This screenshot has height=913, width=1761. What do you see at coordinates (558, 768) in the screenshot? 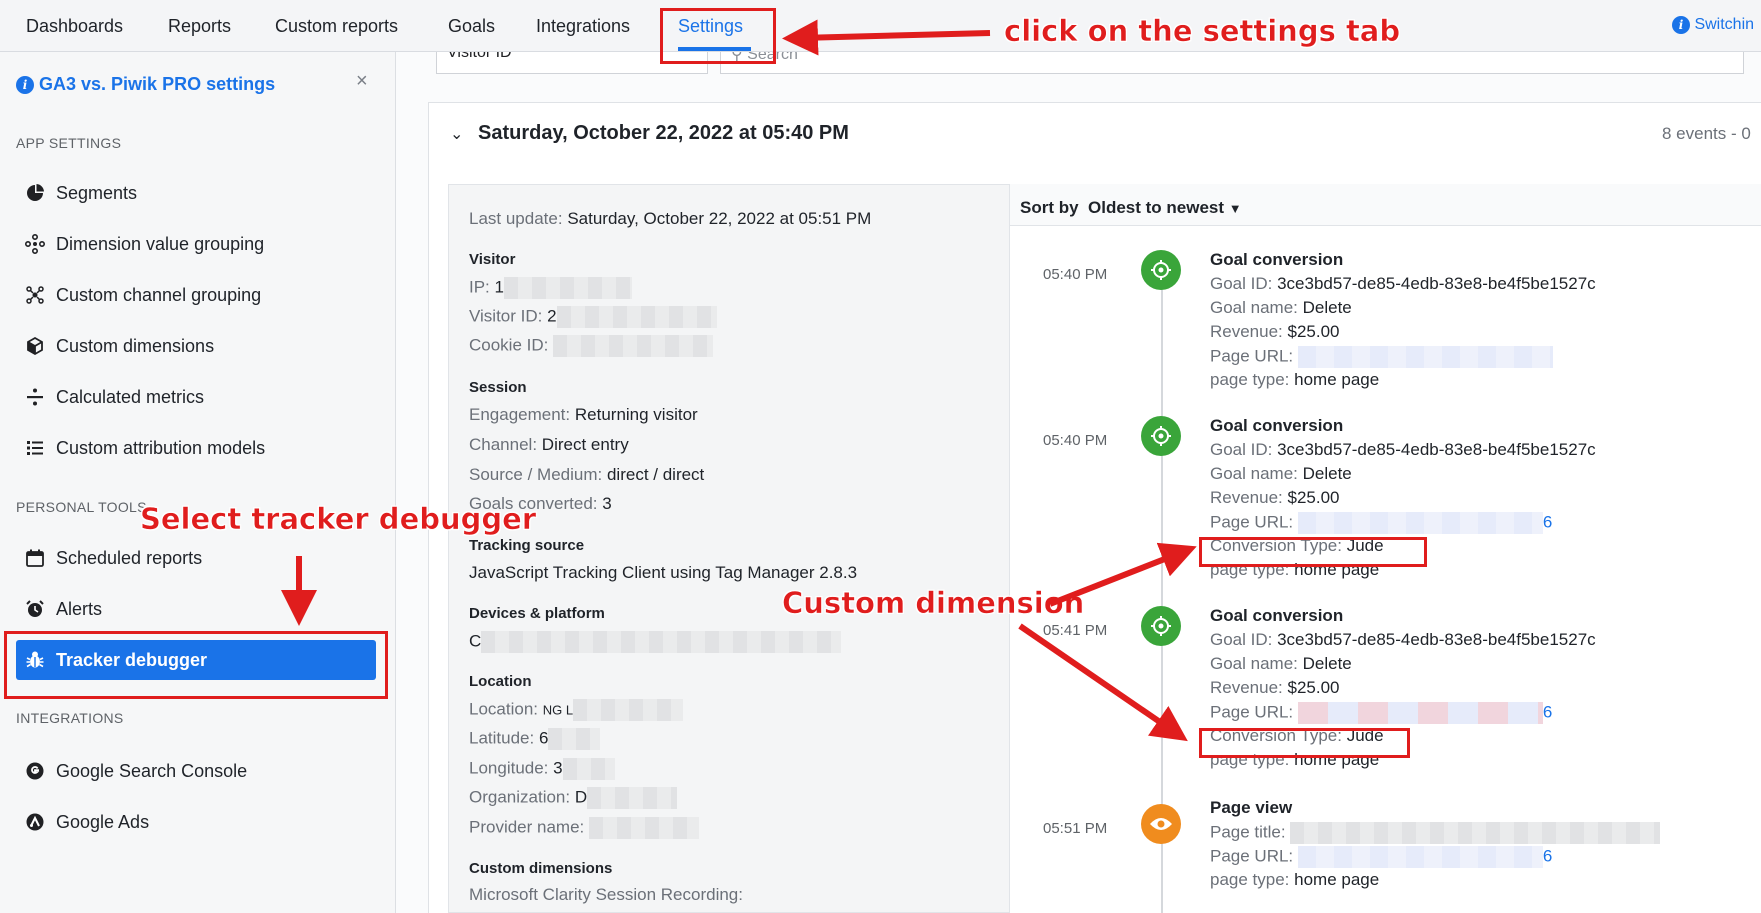
I see `longitude-value: 3` at bounding box center [558, 768].